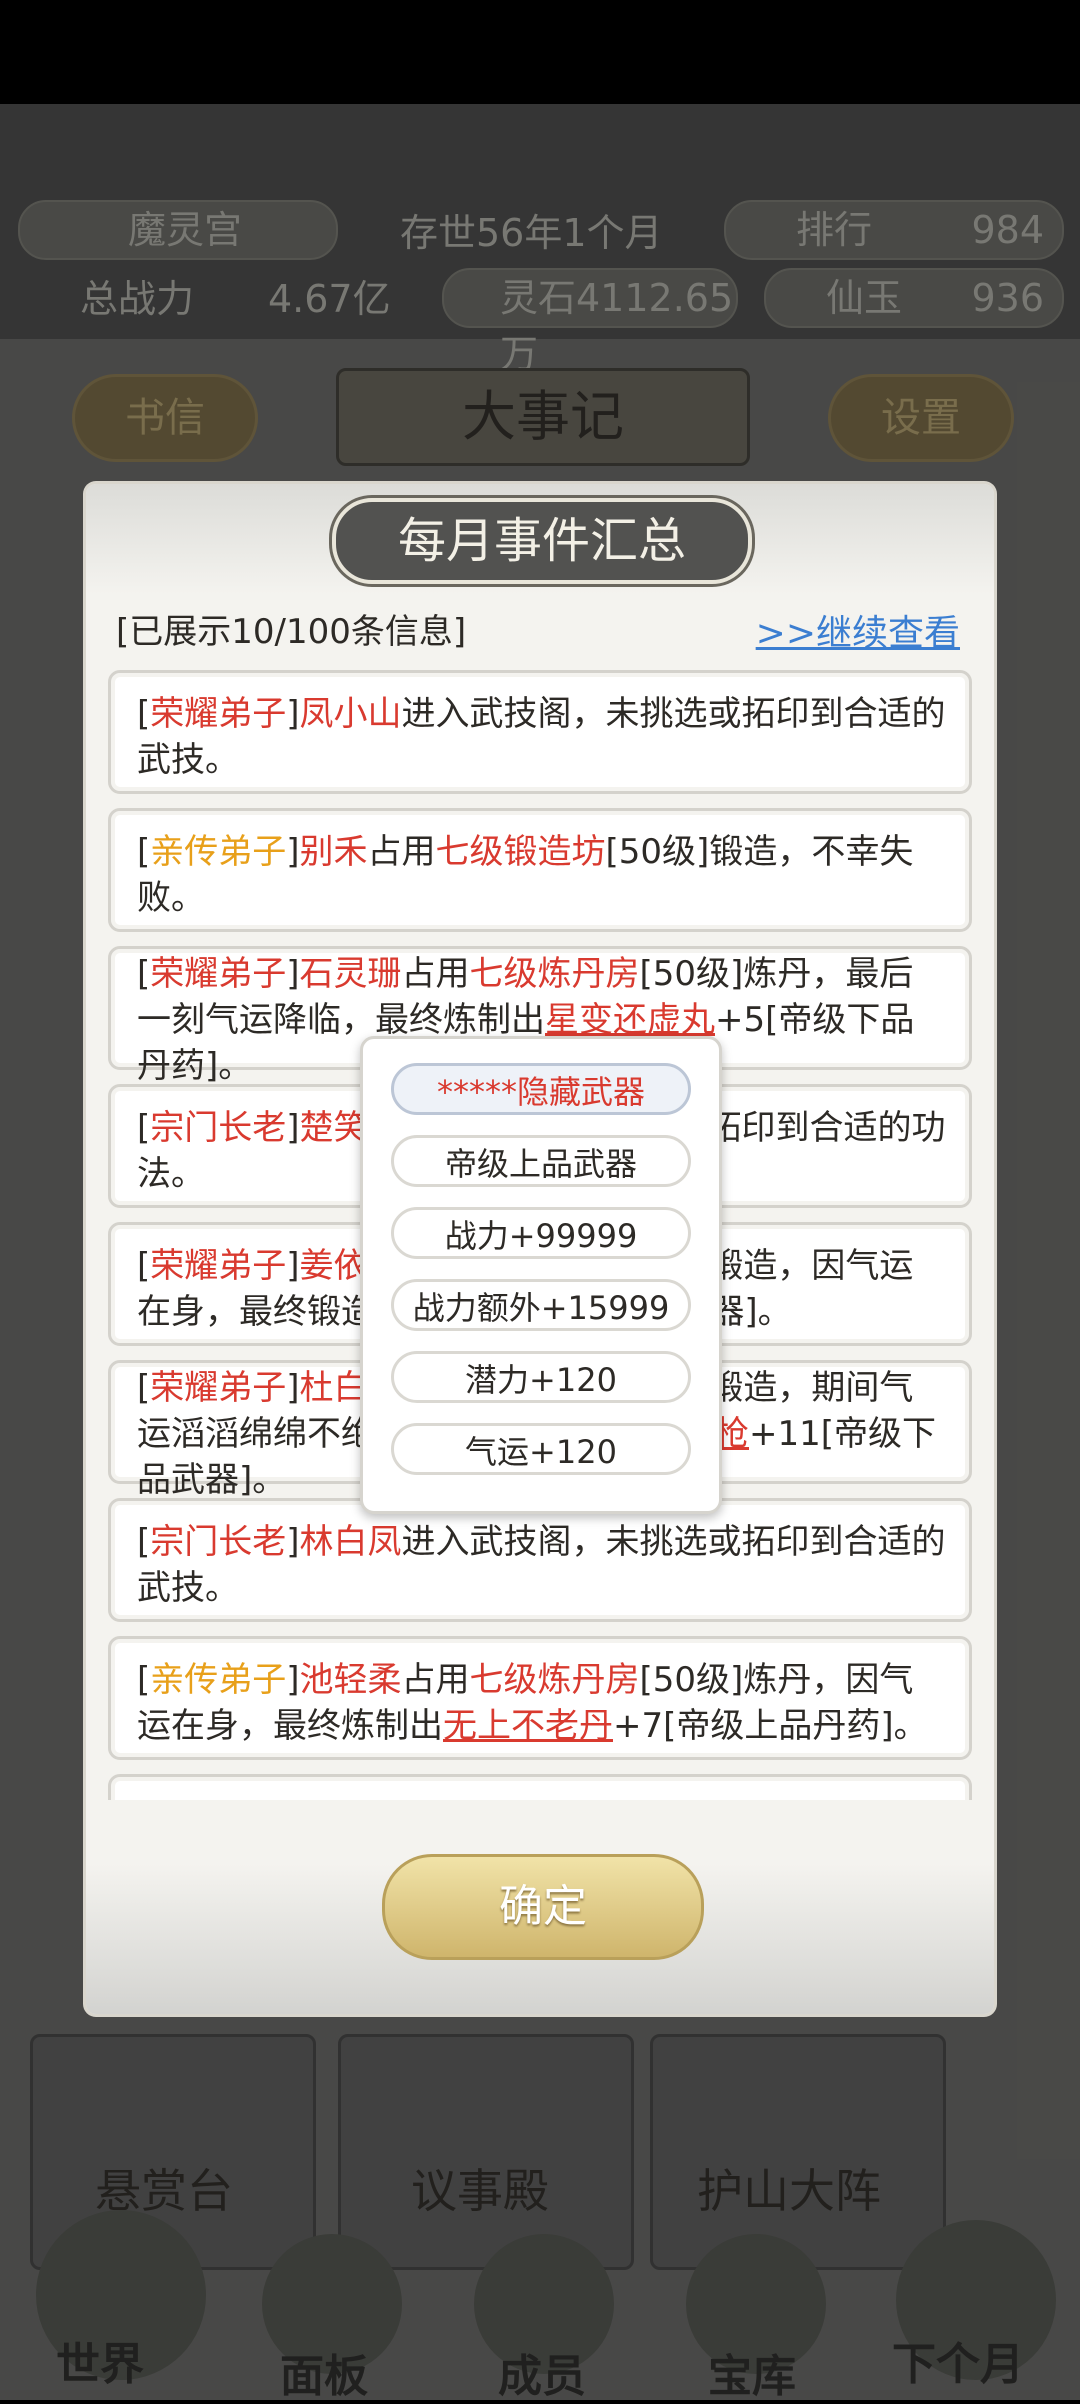 Image resolution: width=1080 pixels, height=2404 pixels. What do you see at coordinates (541, 1377) in the screenshot?
I see `tooltip-potential: 潜力+120` at bounding box center [541, 1377].